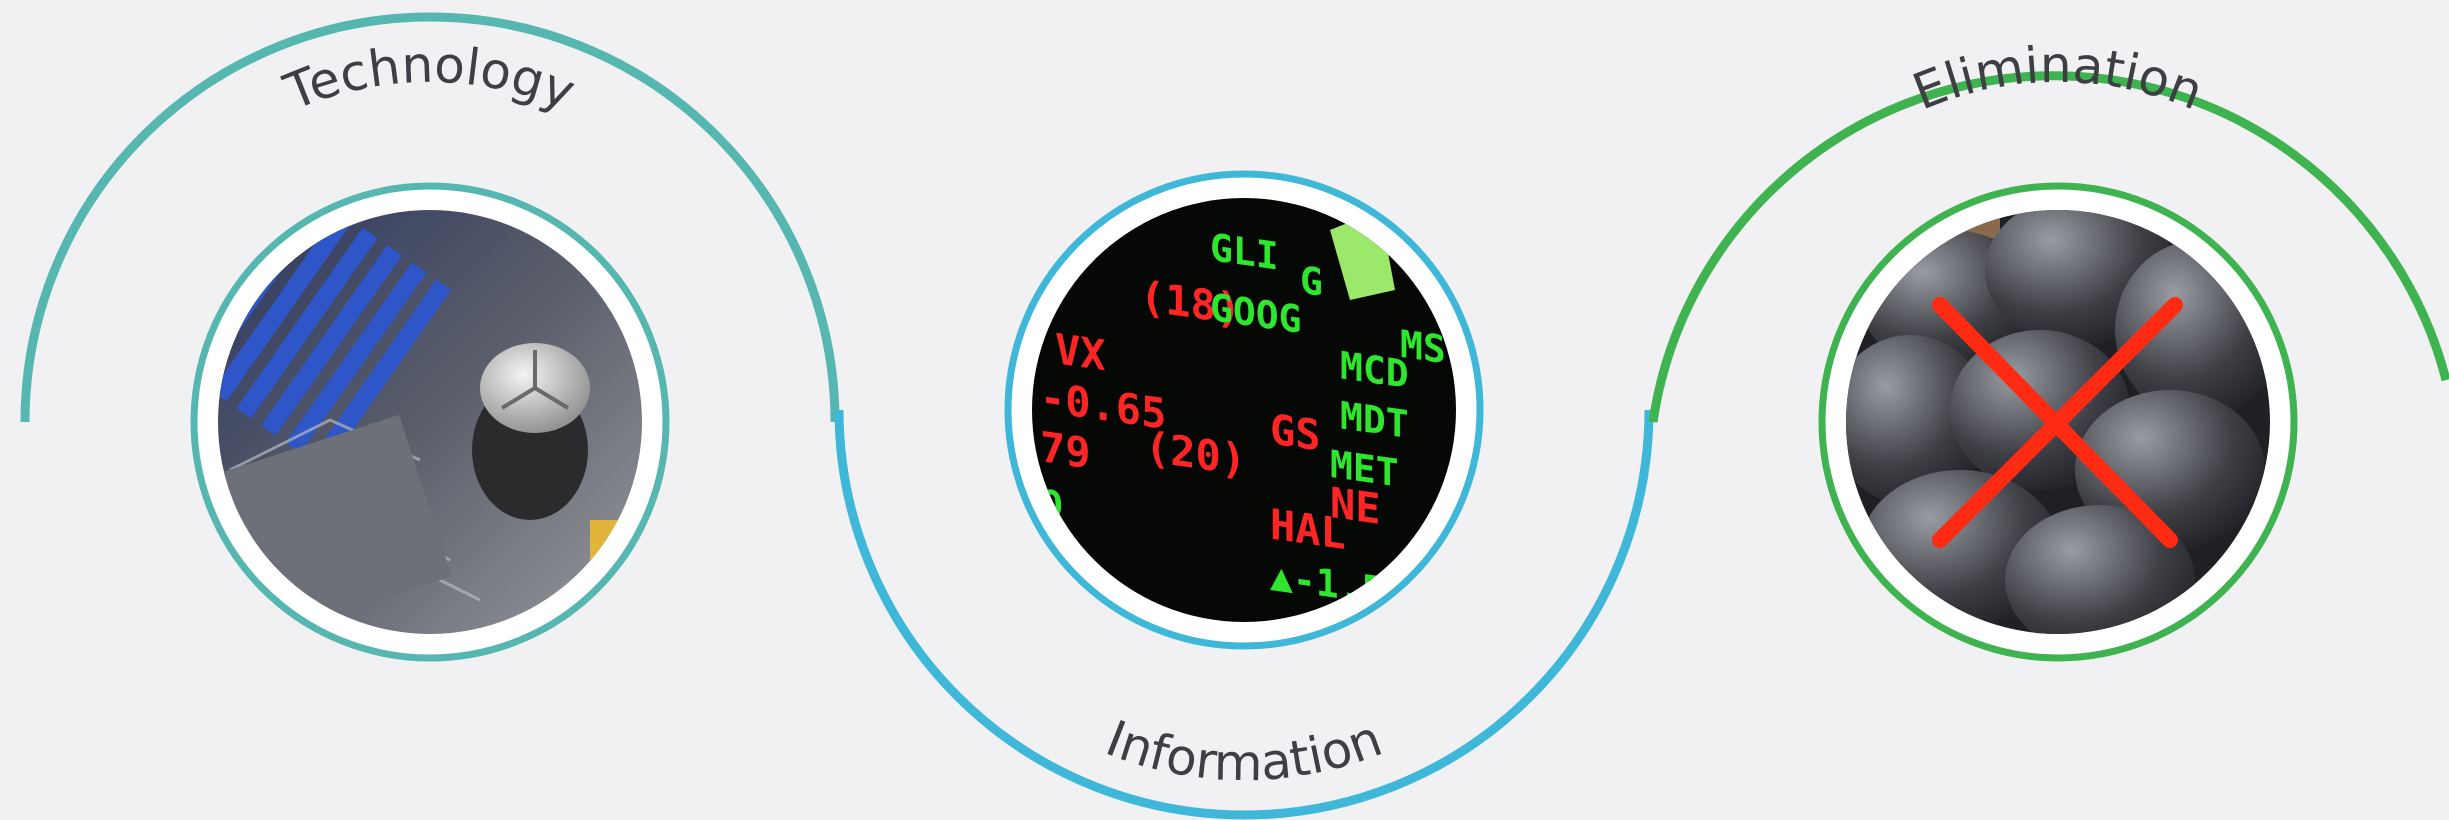 This screenshot has height=820, width=2449. Describe the element at coordinates (2057, 78) in the screenshot. I see `elimination-label: Elimination` at that location.